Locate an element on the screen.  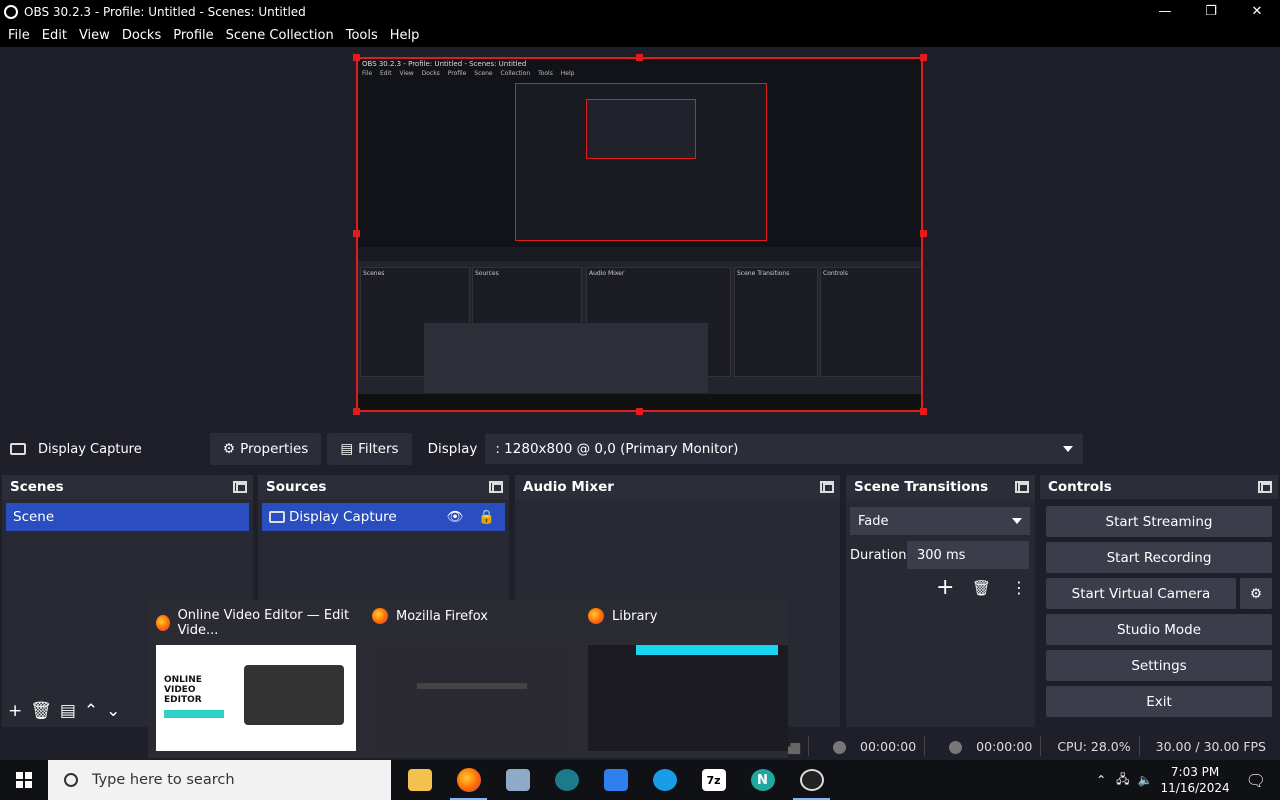
notion2-icon: N is located at coordinates (762, 780).